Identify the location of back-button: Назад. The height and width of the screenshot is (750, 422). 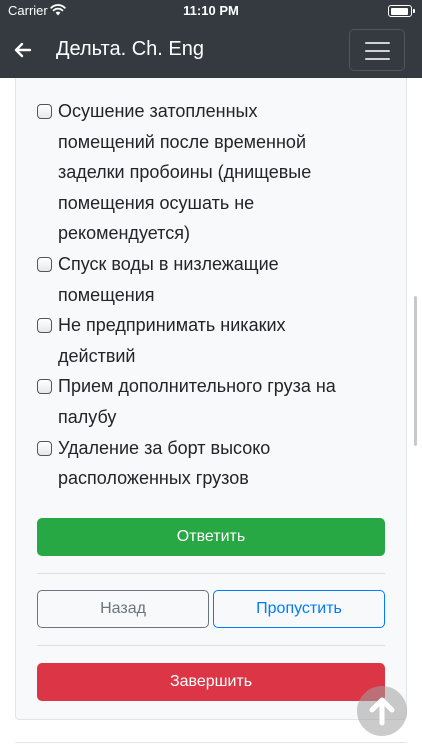
(123, 609).